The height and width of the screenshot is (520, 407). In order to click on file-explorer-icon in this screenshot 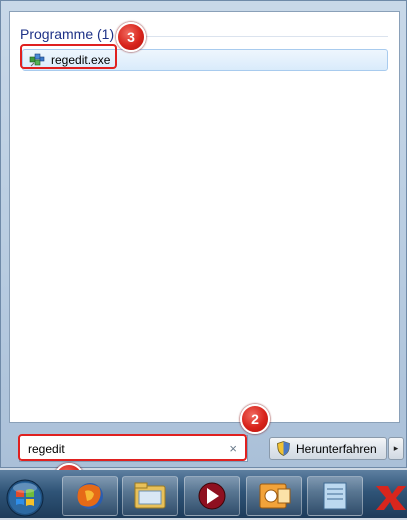, I will do `click(150, 495)`.